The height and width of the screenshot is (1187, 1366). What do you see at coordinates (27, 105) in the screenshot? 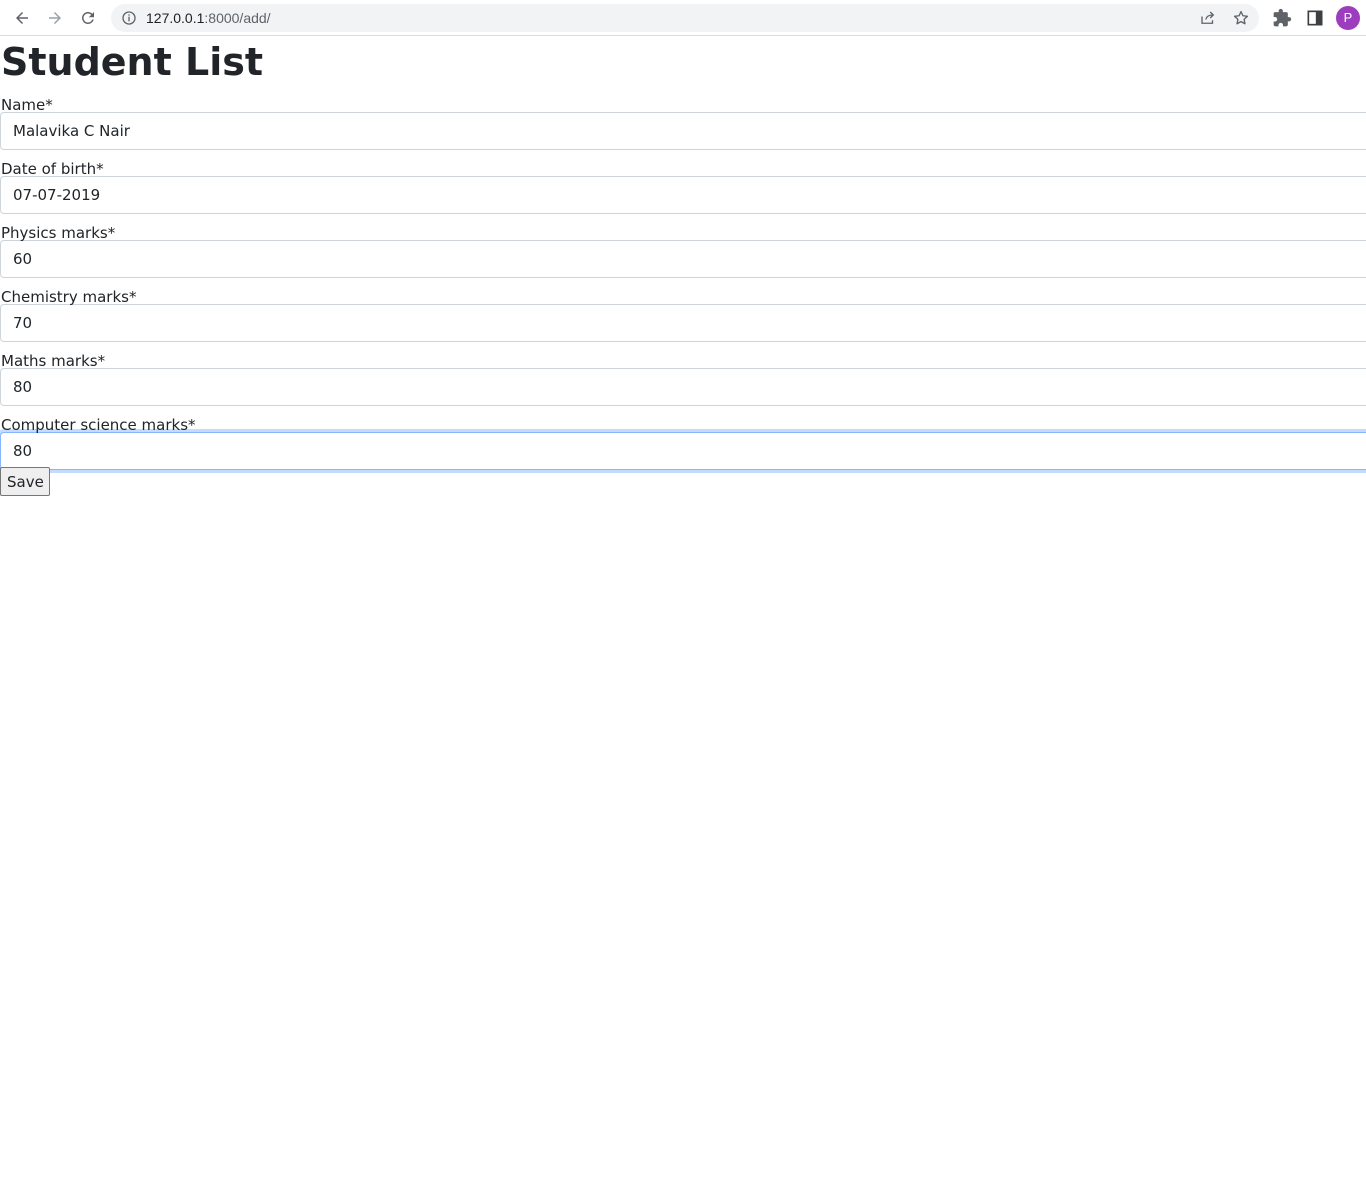
I see `name-label: Name*` at bounding box center [27, 105].